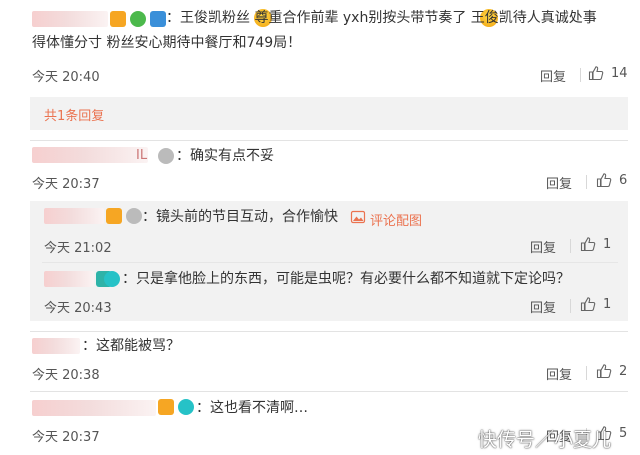 Image resolution: width=640 pixels, height=455 pixels. Describe the element at coordinates (158, 19) in the screenshot. I see `blue-badge-icon` at that location.